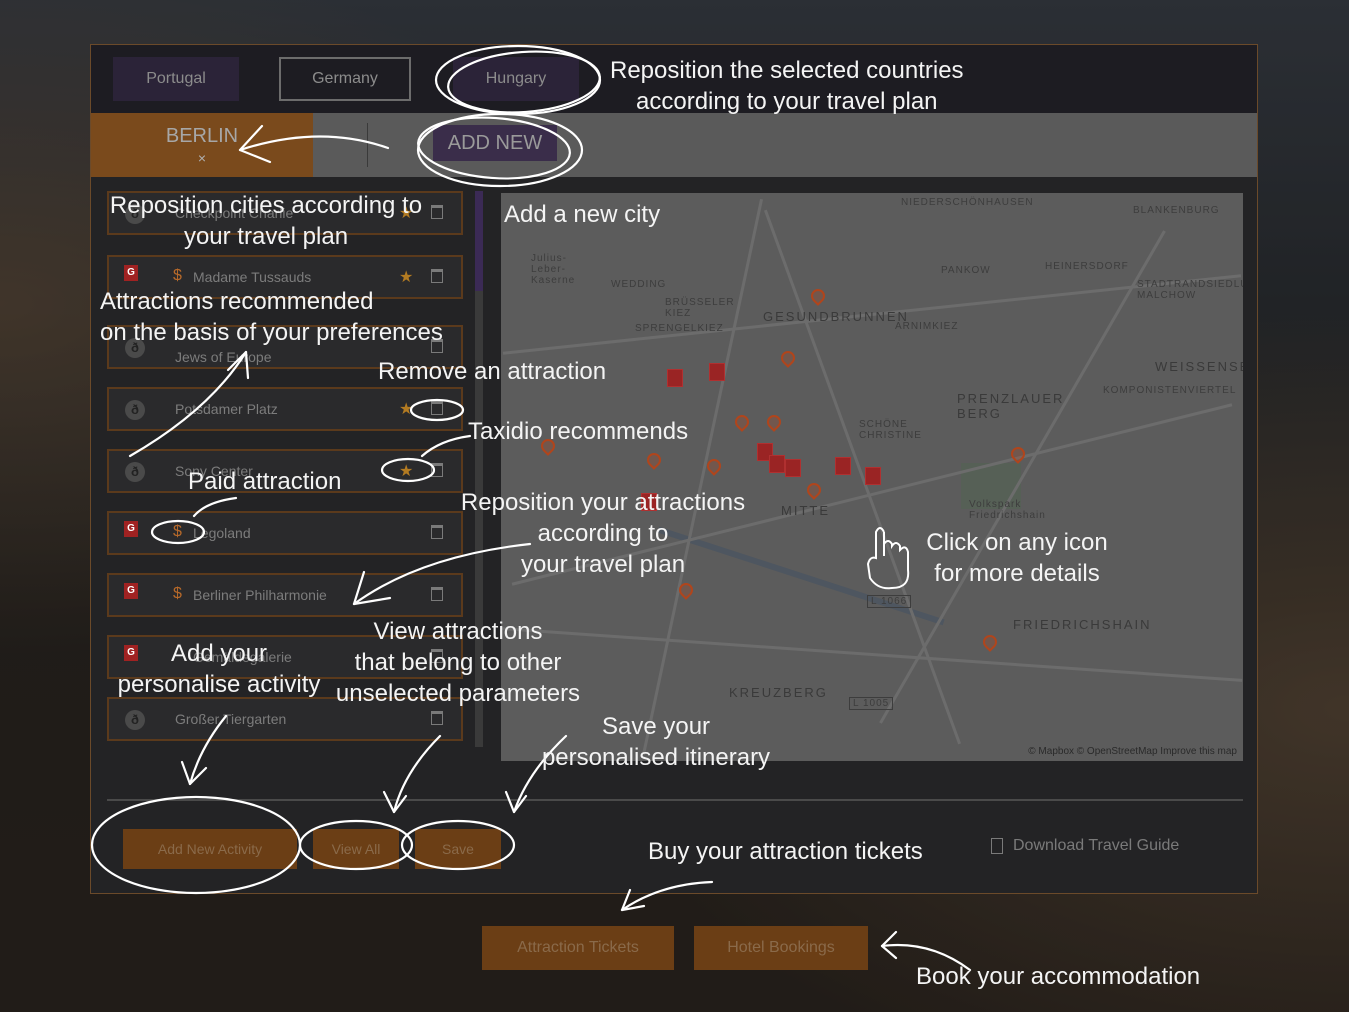 The height and width of the screenshot is (1012, 1349). Describe the element at coordinates (219, 653) in the screenshot. I see `annotation-line: Add your` at that location.